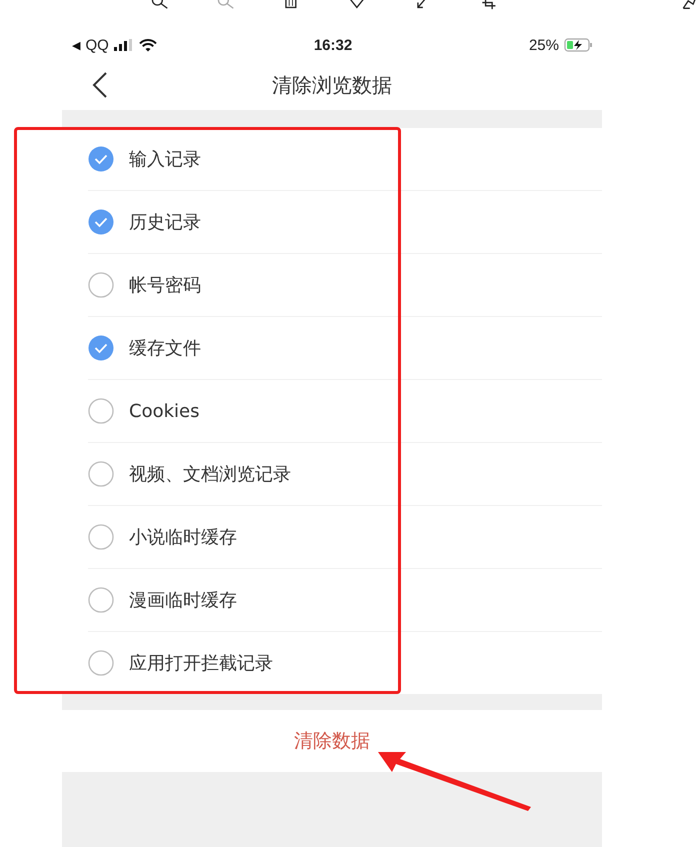  I want to click on back-icon, so click(100, 85).